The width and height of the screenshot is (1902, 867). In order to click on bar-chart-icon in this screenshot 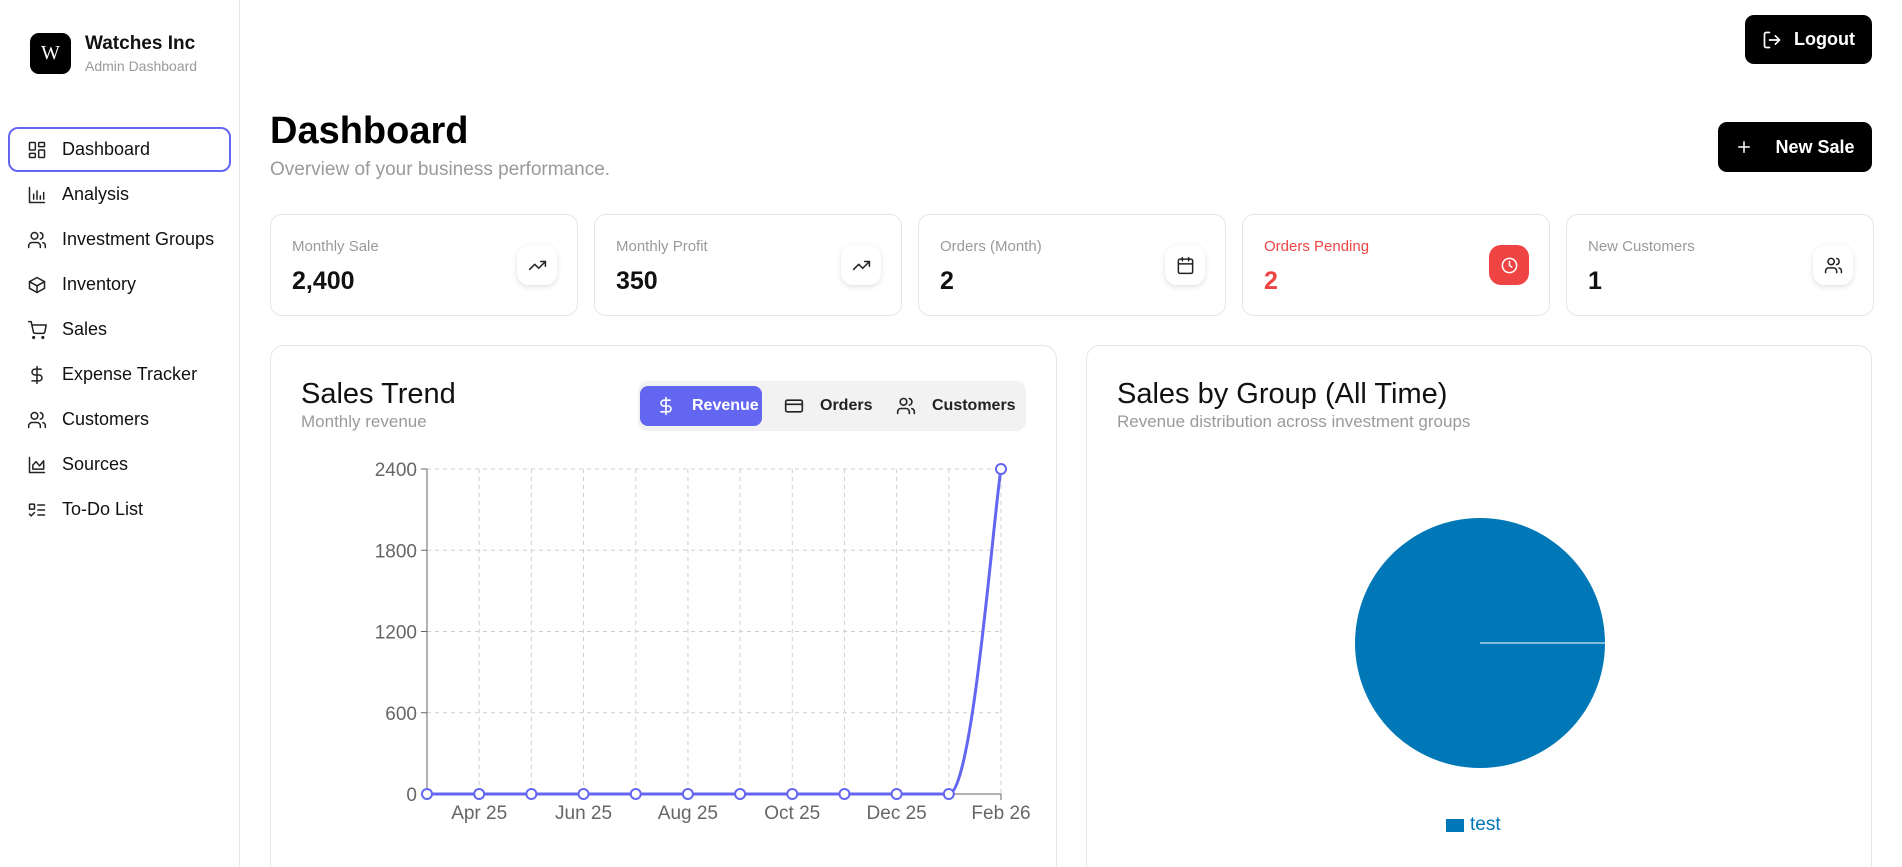, I will do `click(37, 194)`.